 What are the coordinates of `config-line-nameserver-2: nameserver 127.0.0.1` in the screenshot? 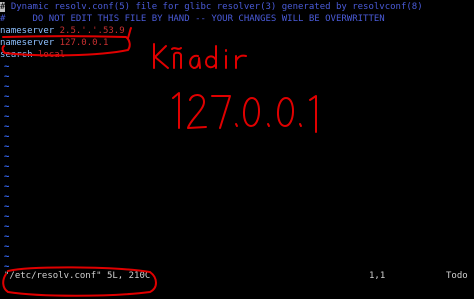 It's located at (54, 43).